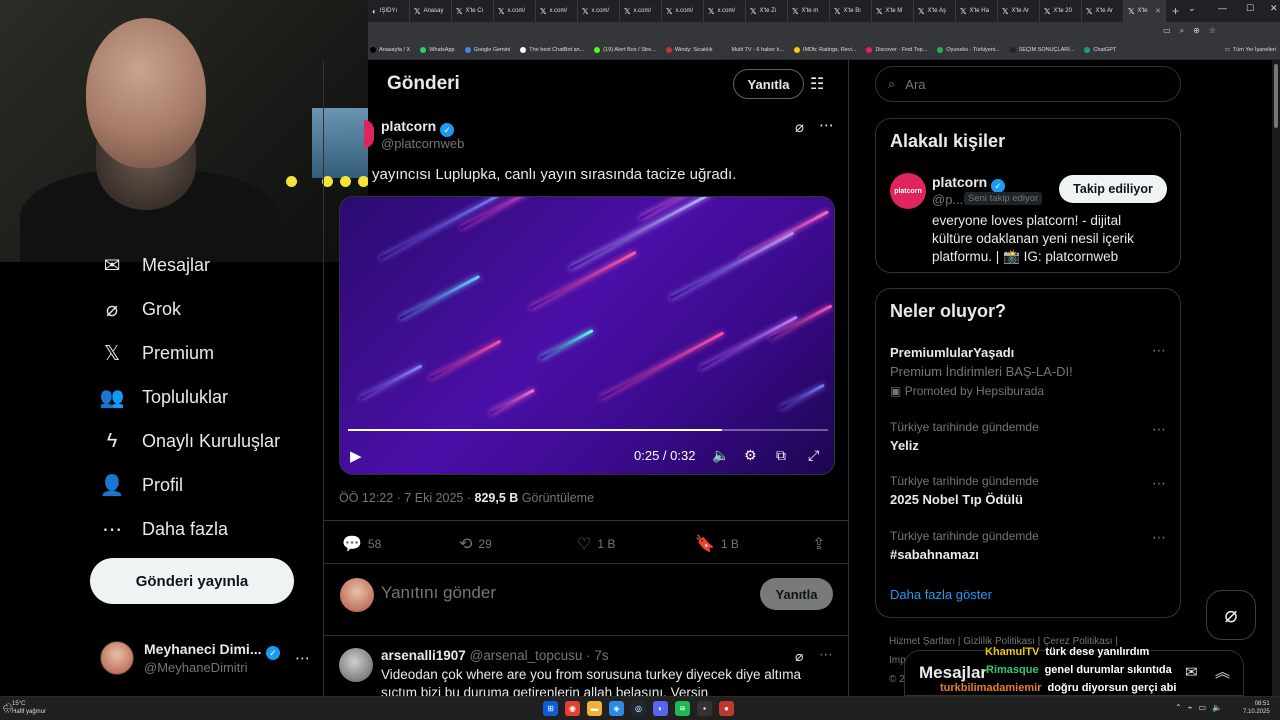  What do you see at coordinates (818, 544) in the screenshot?
I see `share-action: ⇪` at bounding box center [818, 544].